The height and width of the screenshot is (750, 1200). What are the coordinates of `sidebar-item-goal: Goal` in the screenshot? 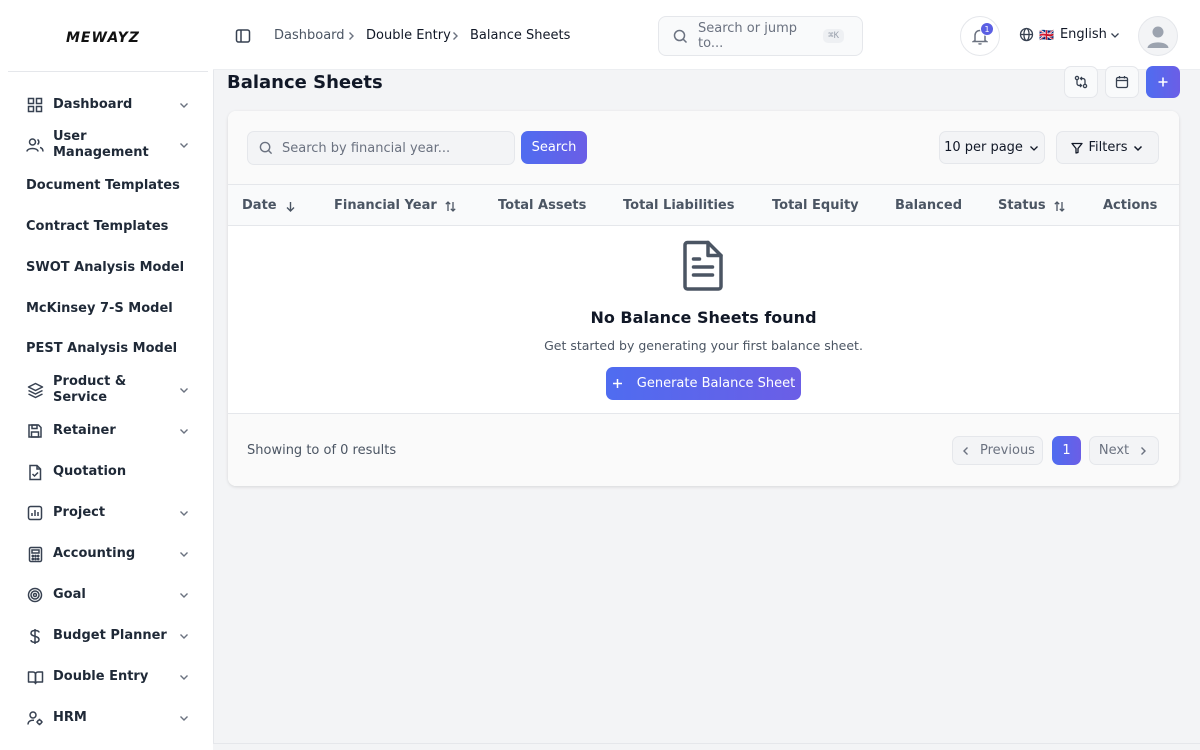 It's located at (108, 595).